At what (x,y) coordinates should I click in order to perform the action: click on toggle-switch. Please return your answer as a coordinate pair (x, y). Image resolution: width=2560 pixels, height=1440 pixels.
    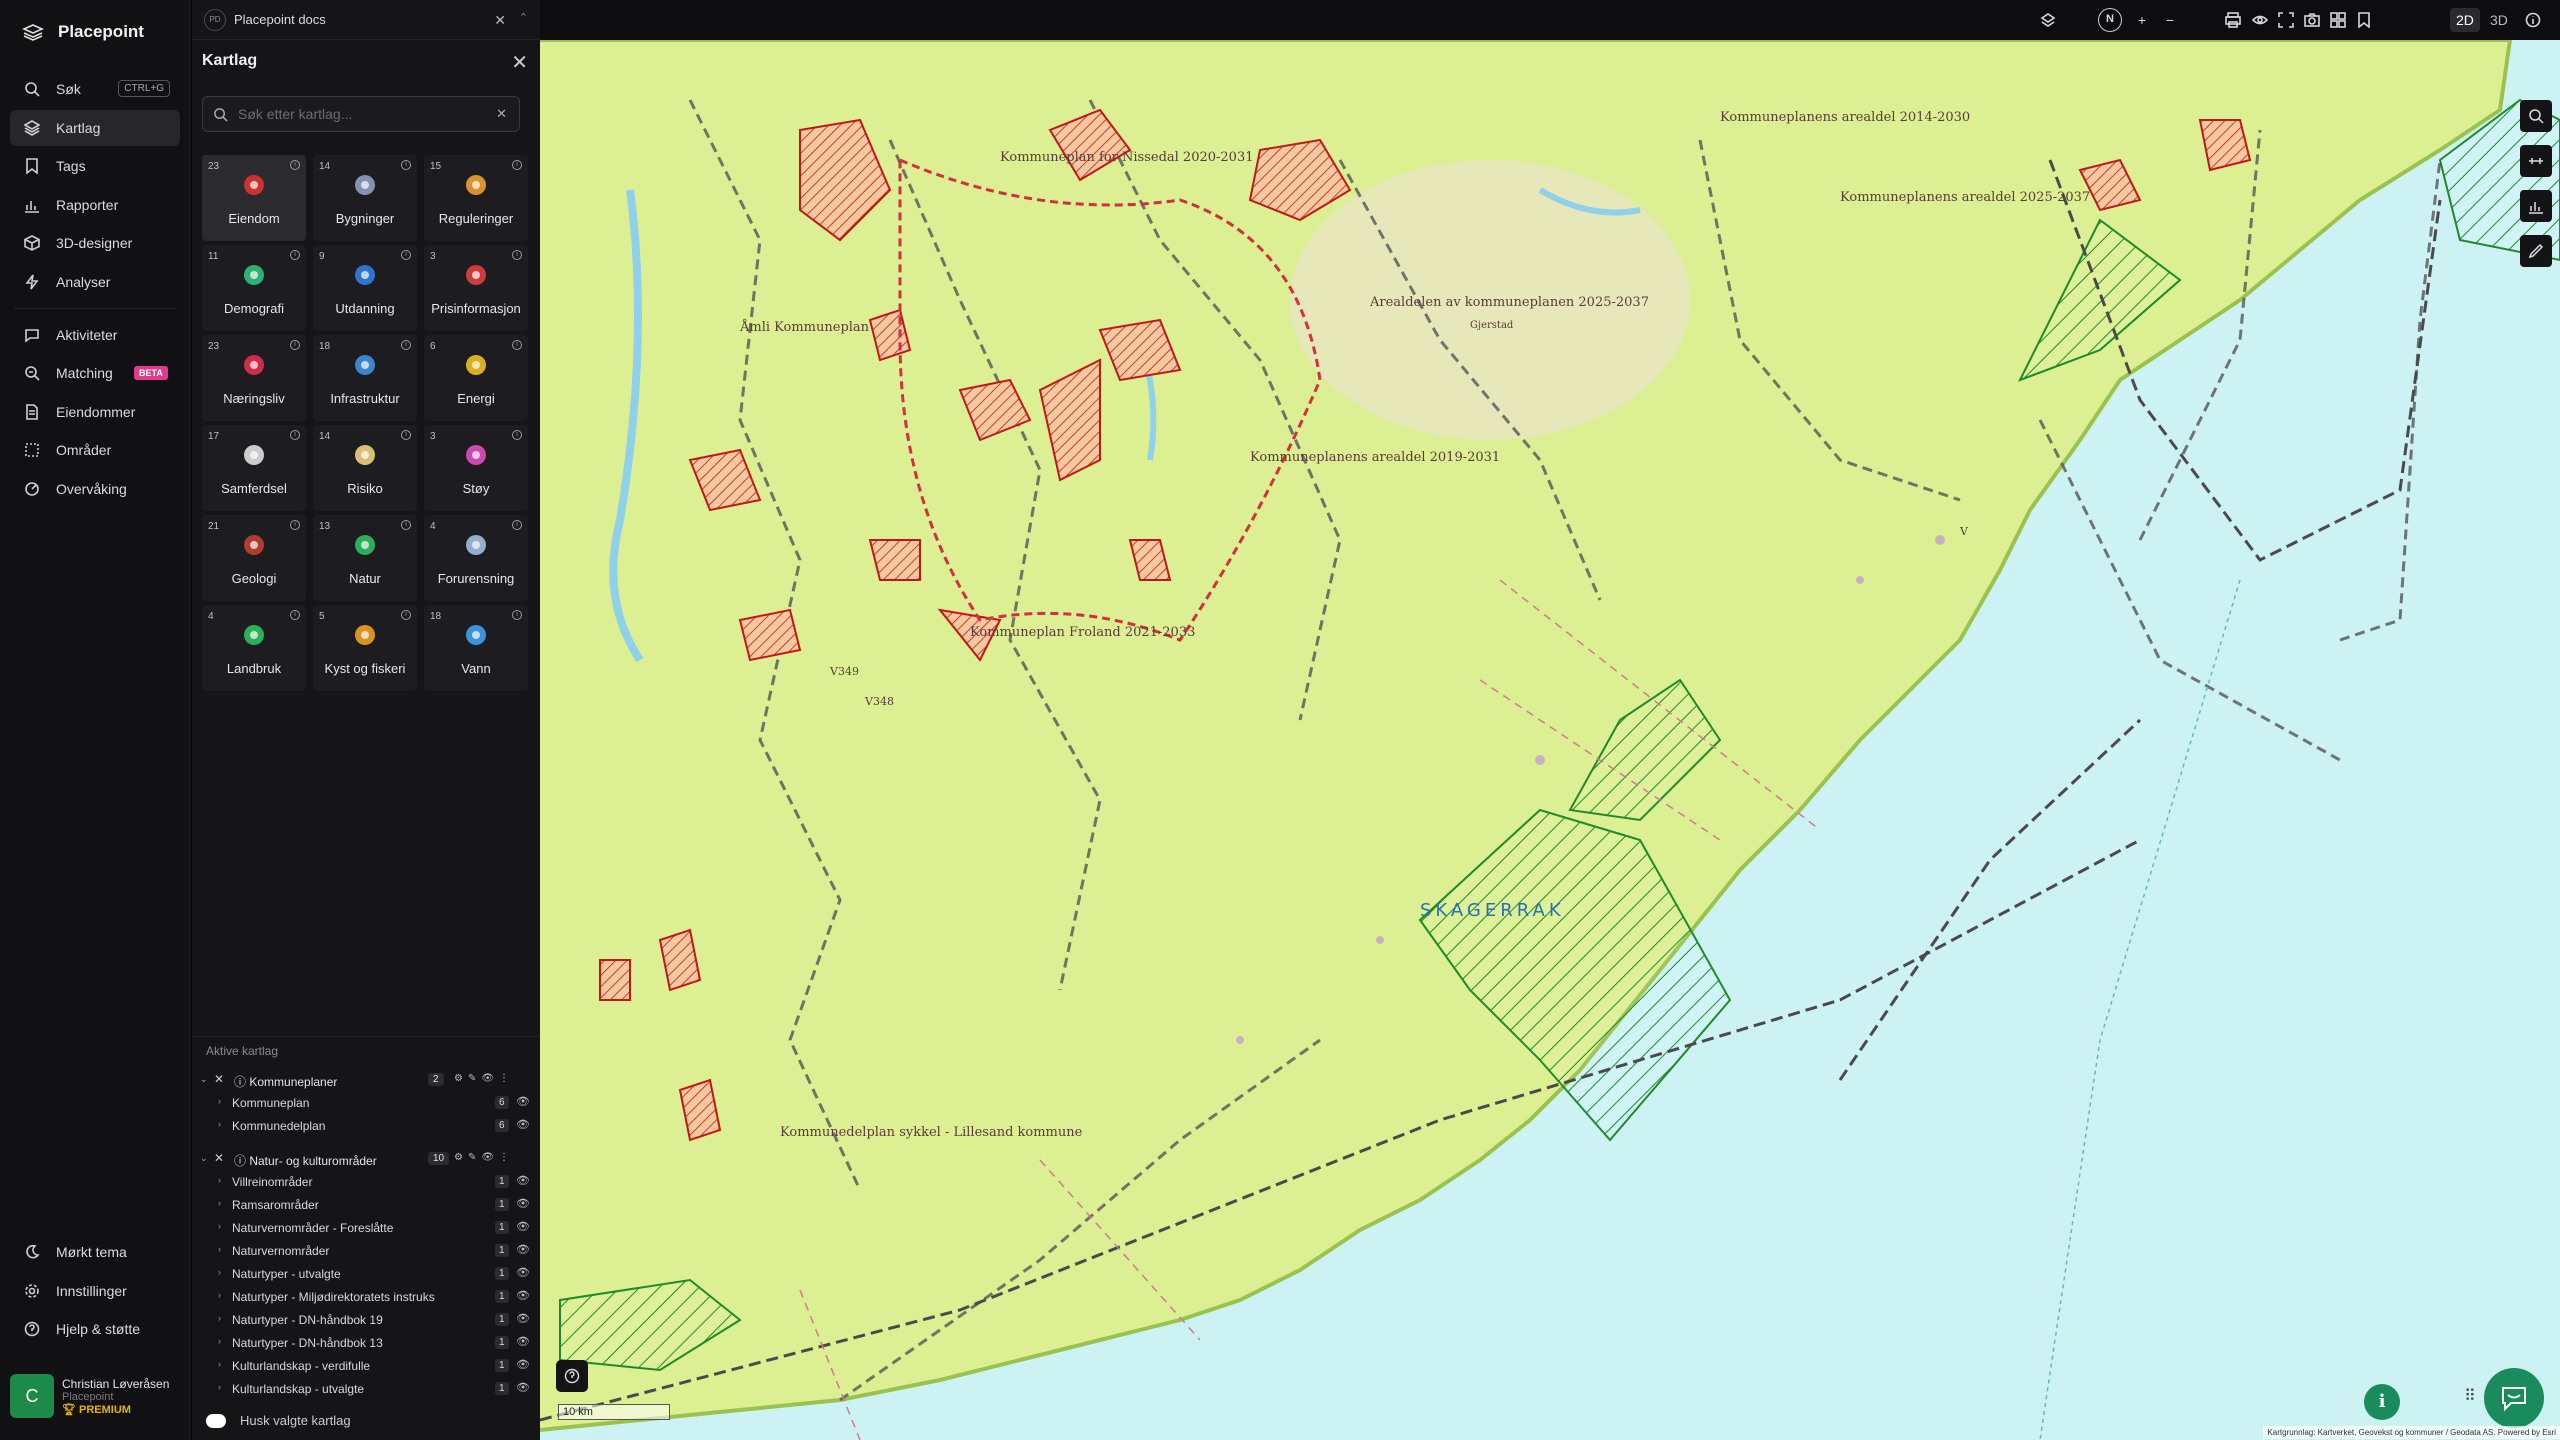
    Looking at the image, I should click on (216, 1420).